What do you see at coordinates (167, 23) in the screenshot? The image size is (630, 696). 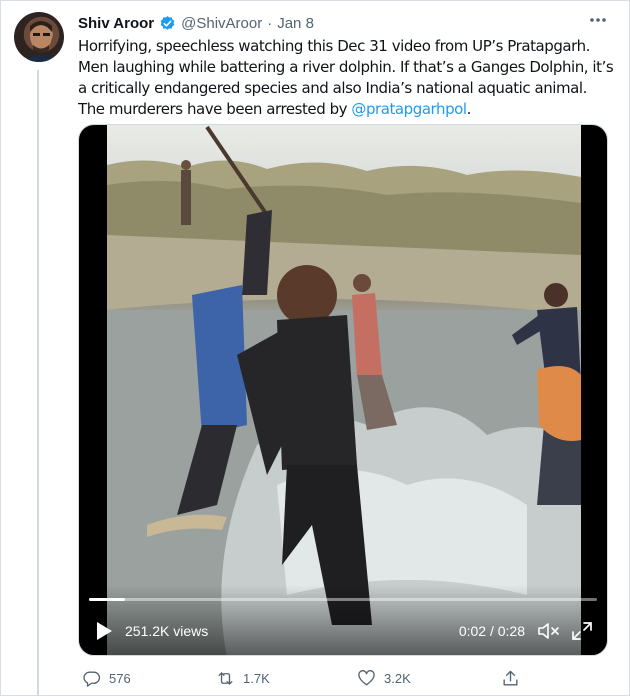 I see `verified-badge-icon` at bounding box center [167, 23].